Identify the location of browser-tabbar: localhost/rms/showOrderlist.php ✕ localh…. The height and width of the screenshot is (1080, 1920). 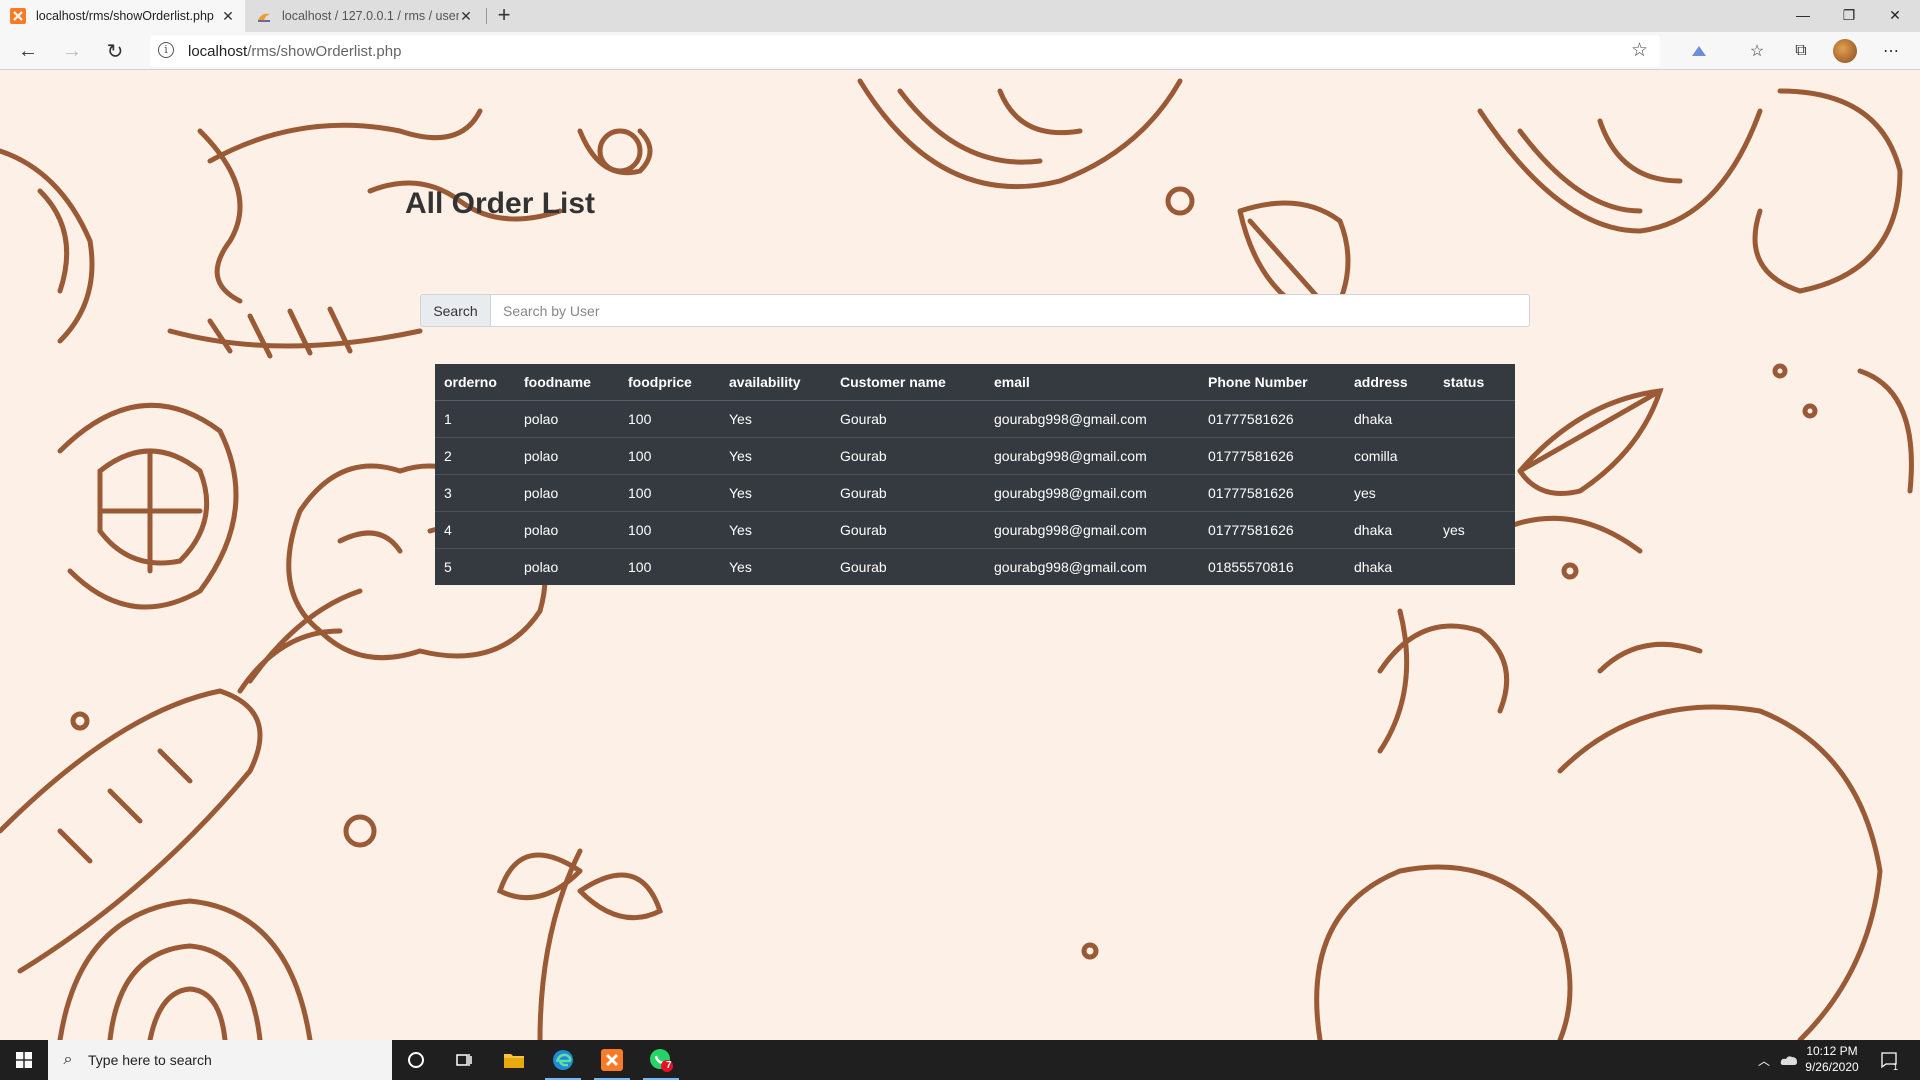
(960, 16).